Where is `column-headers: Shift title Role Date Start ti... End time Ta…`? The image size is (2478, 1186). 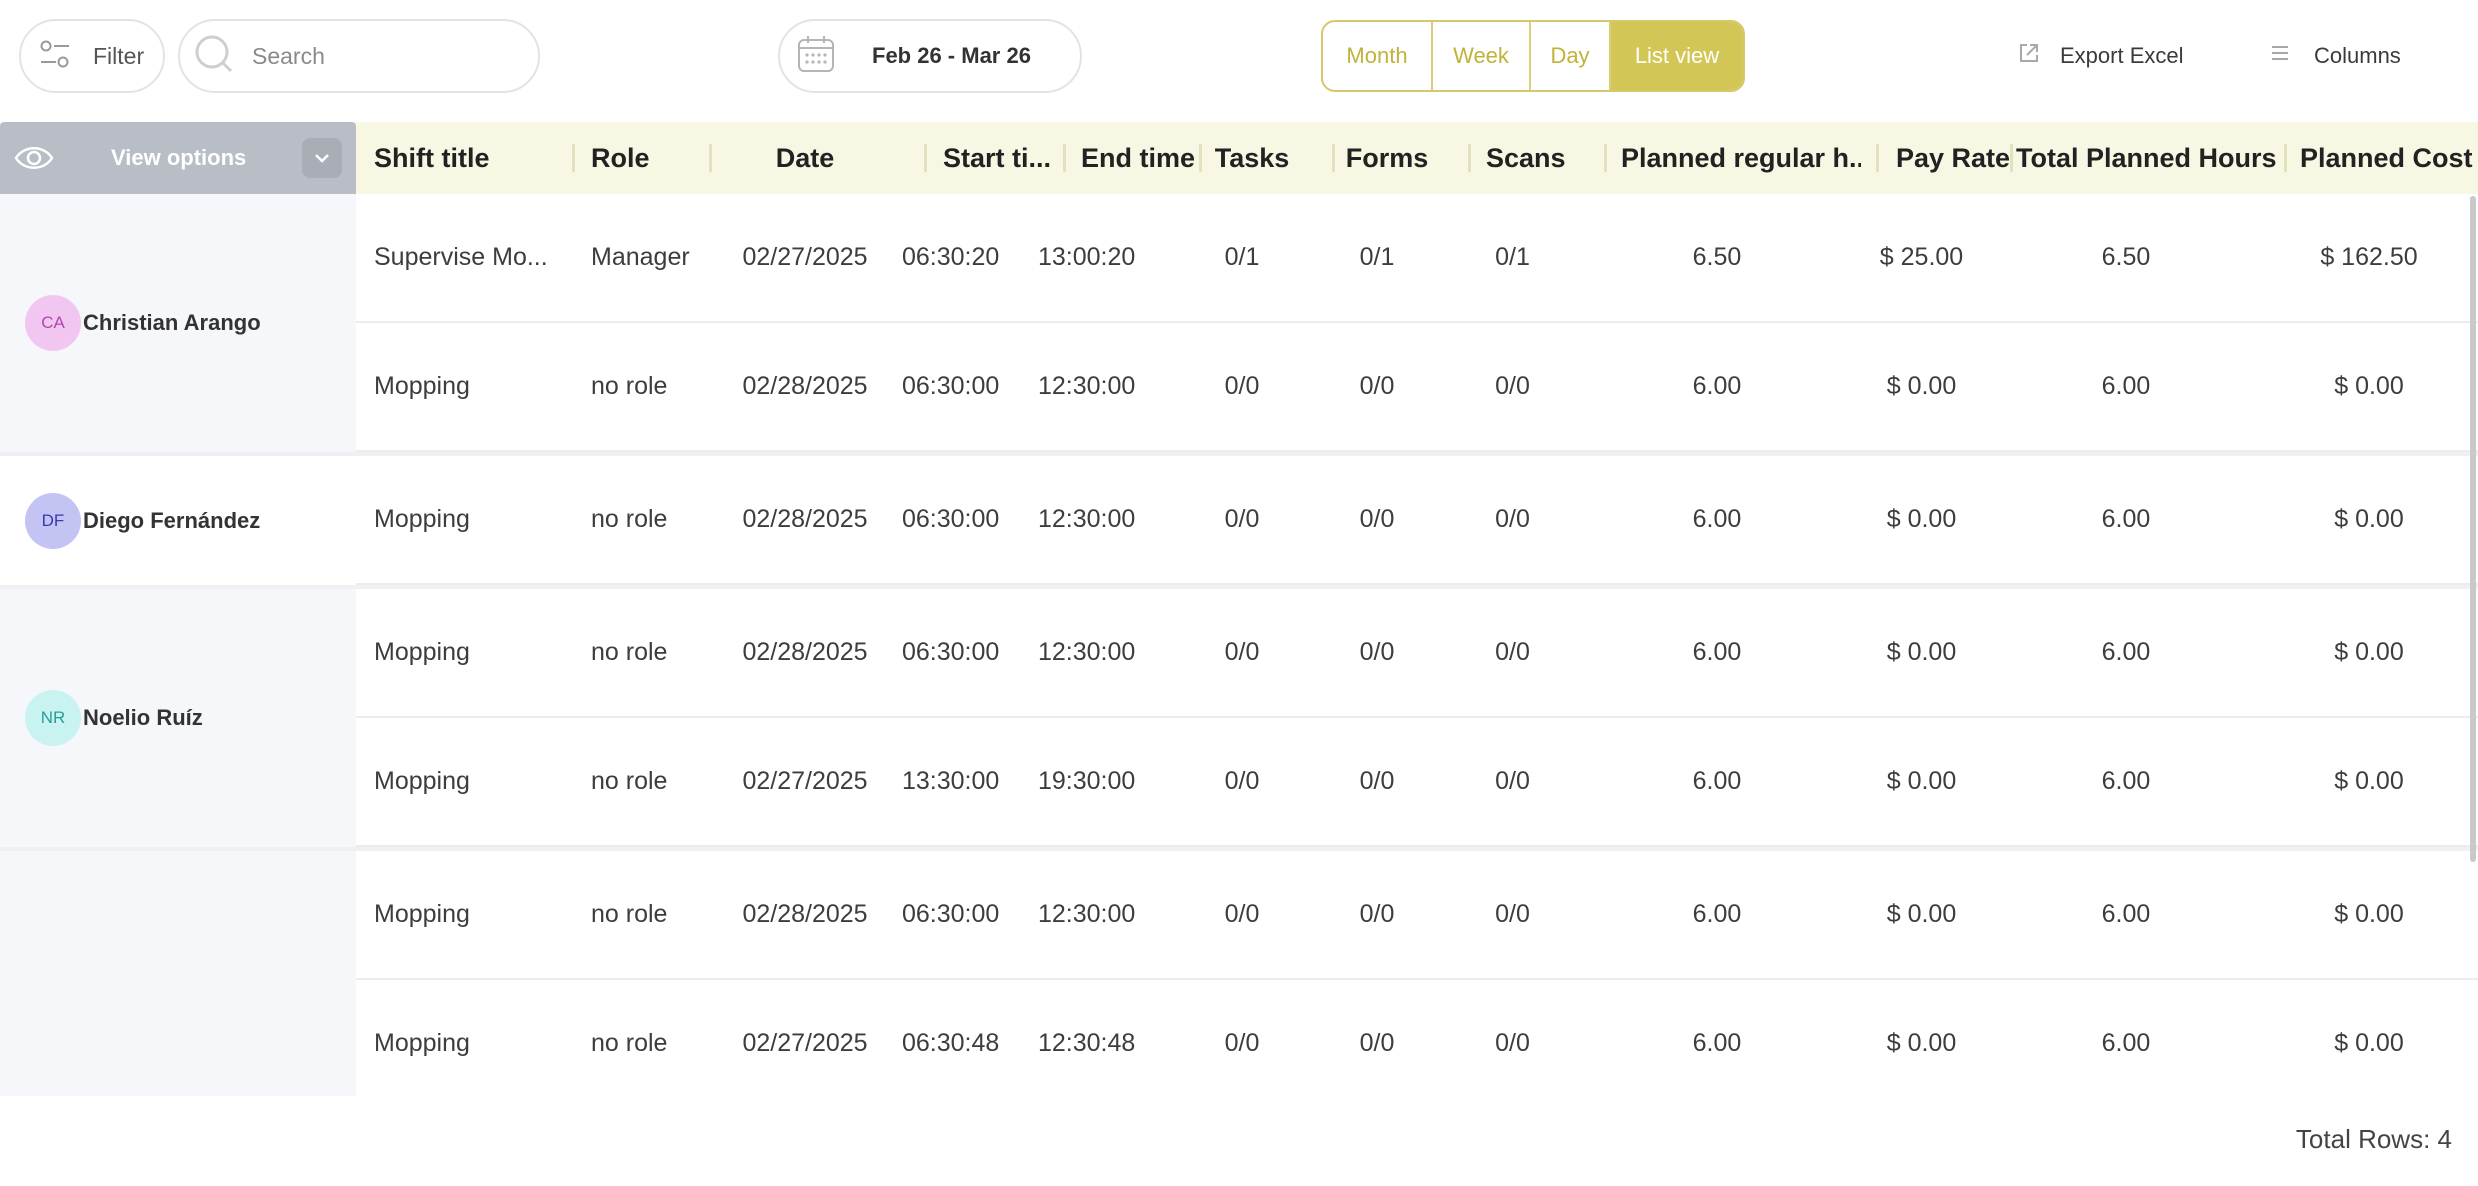
column-headers: Shift title Role Date Start ti... End time Ta… is located at coordinates (1417, 158).